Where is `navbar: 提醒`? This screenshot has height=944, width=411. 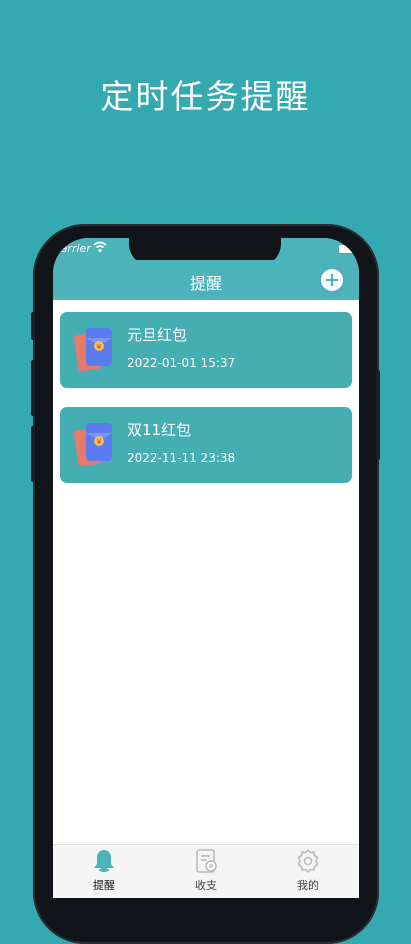
navbar: 提醒 is located at coordinates (206, 280).